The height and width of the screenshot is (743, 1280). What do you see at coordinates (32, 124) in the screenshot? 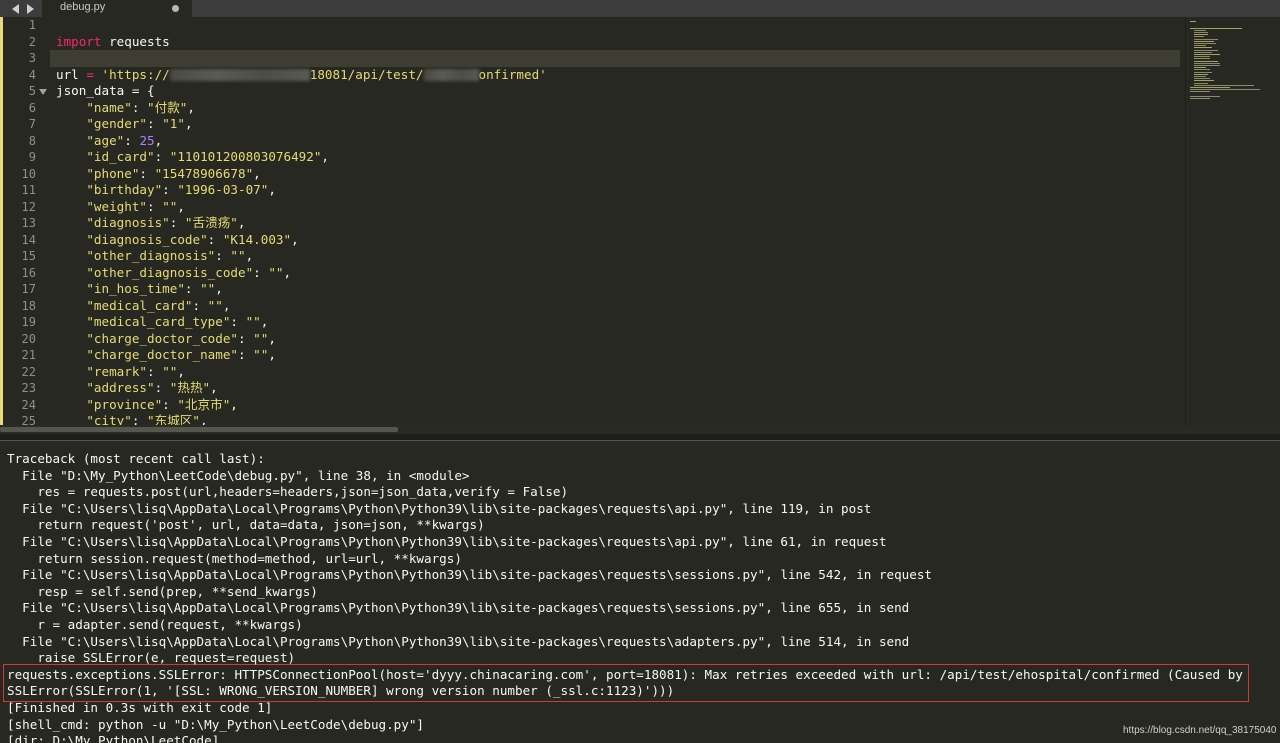
I see `line-number: 7` at bounding box center [32, 124].